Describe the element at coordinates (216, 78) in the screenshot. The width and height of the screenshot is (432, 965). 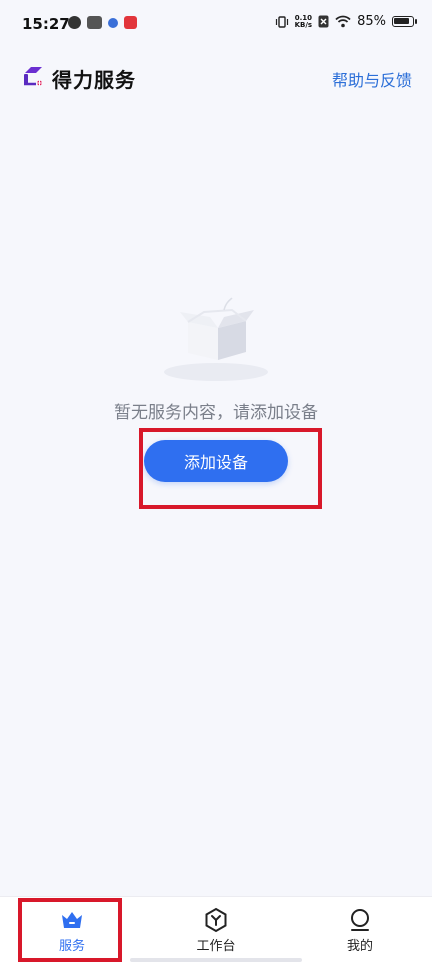
I see `app-header: 得力服务 帮助与反馈` at that location.